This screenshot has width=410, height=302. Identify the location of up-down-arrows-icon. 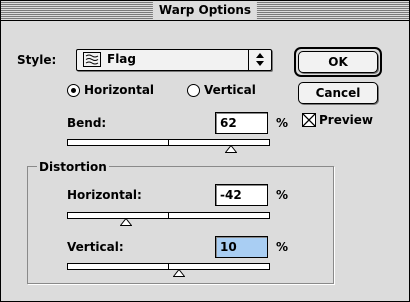
(260, 59).